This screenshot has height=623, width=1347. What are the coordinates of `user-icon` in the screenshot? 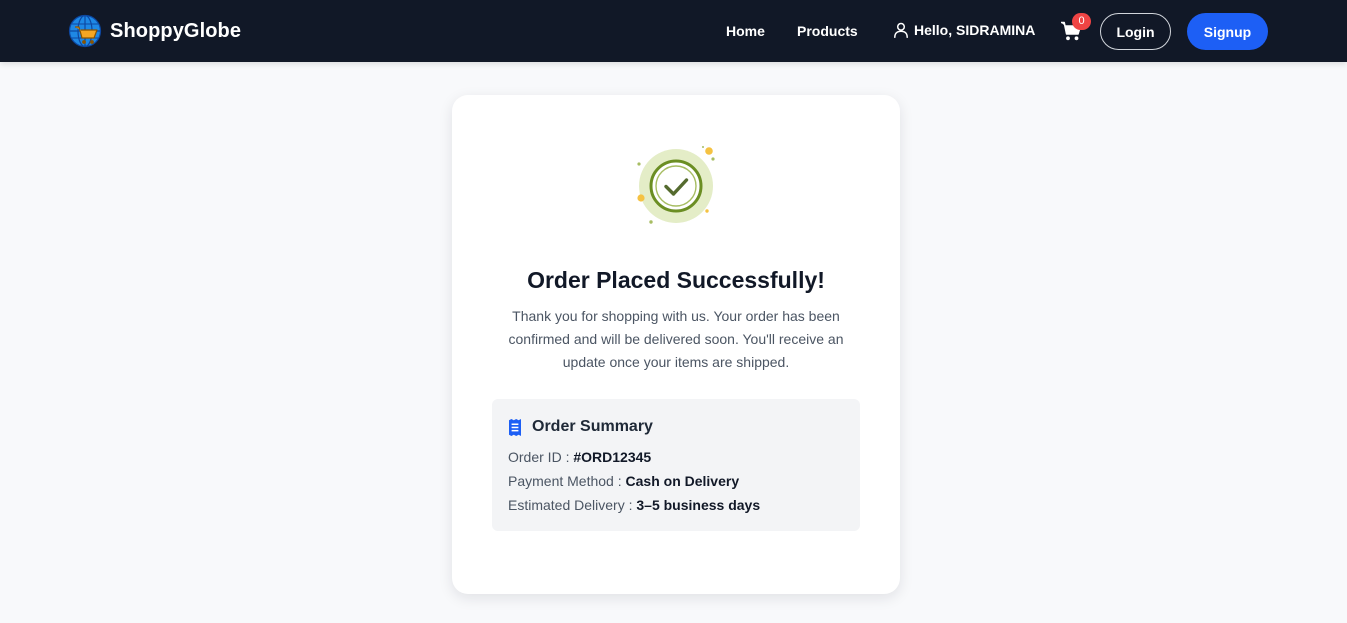 It's located at (901, 30).